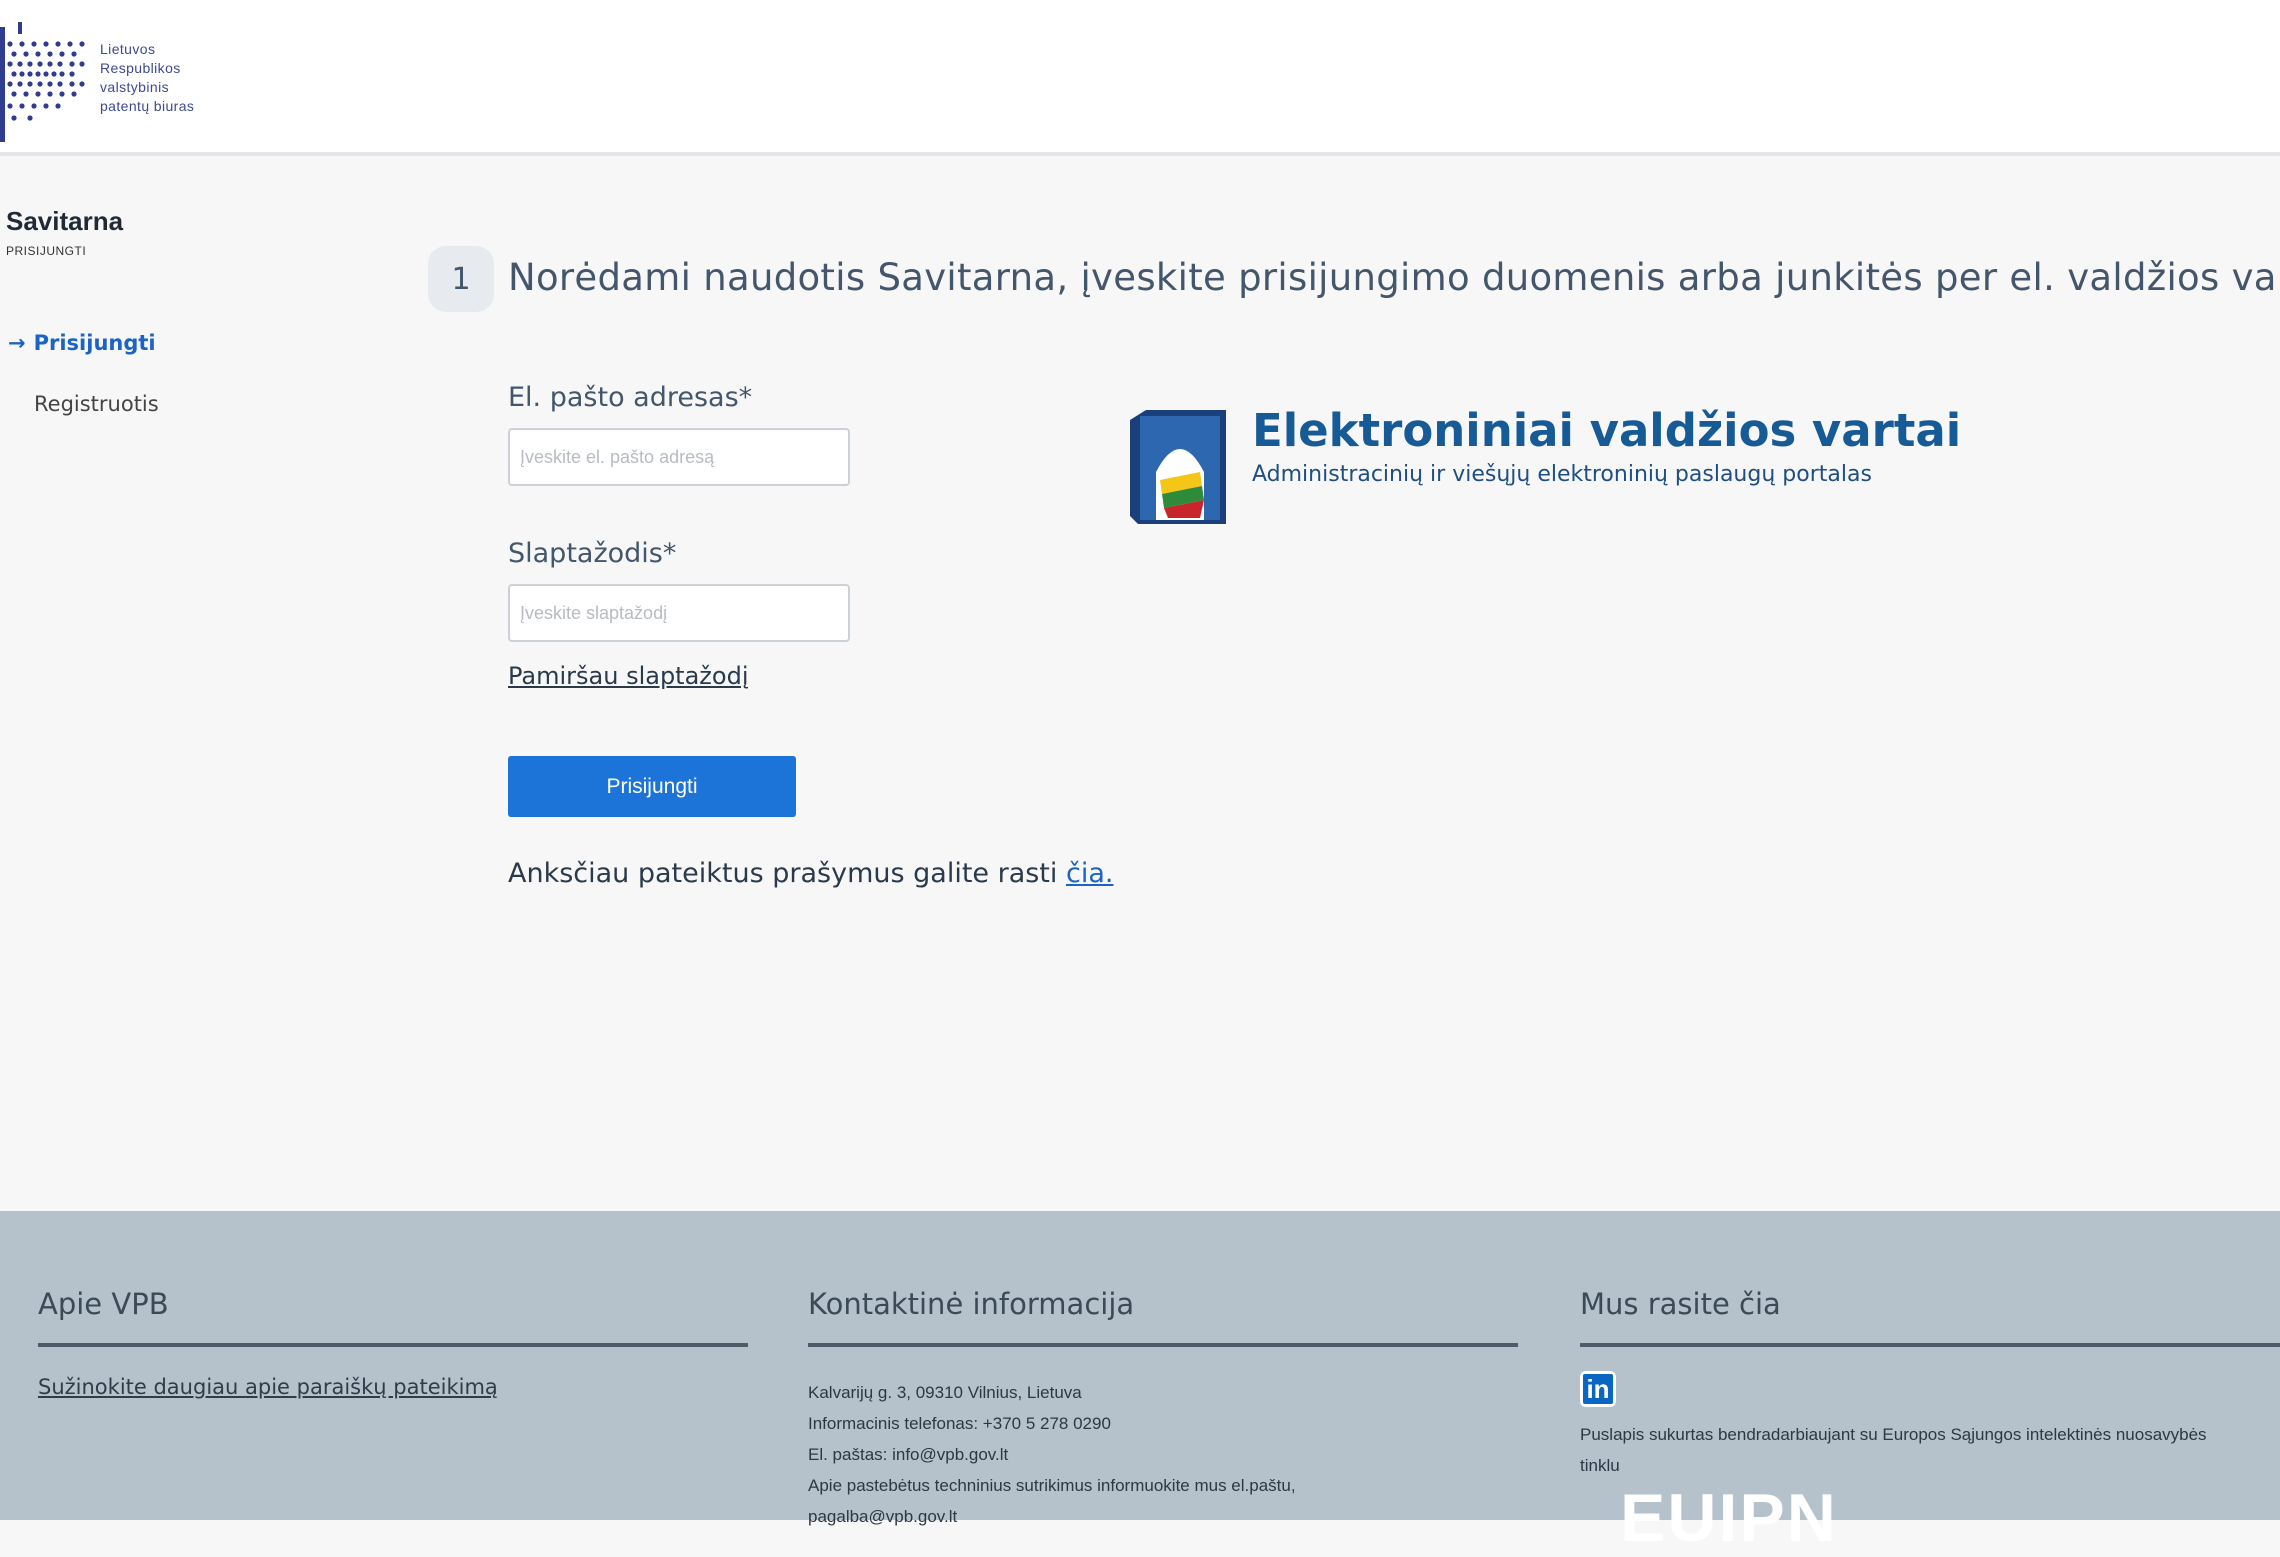  What do you see at coordinates (134, 87) in the screenshot?
I see `logo-line: valstybinis` at bounding box center [134, 87].